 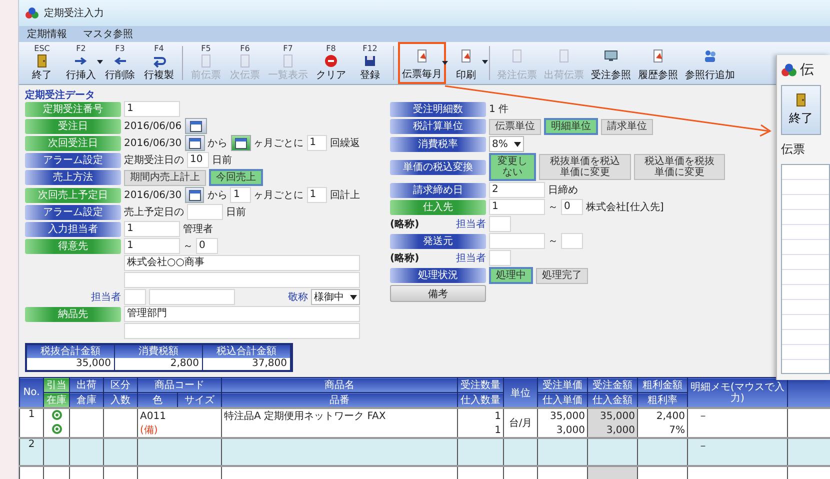 What do you see at coordinates (121, 385) in the screenshot?
I see `column-header: 区分` at bounding box center [121, 385].